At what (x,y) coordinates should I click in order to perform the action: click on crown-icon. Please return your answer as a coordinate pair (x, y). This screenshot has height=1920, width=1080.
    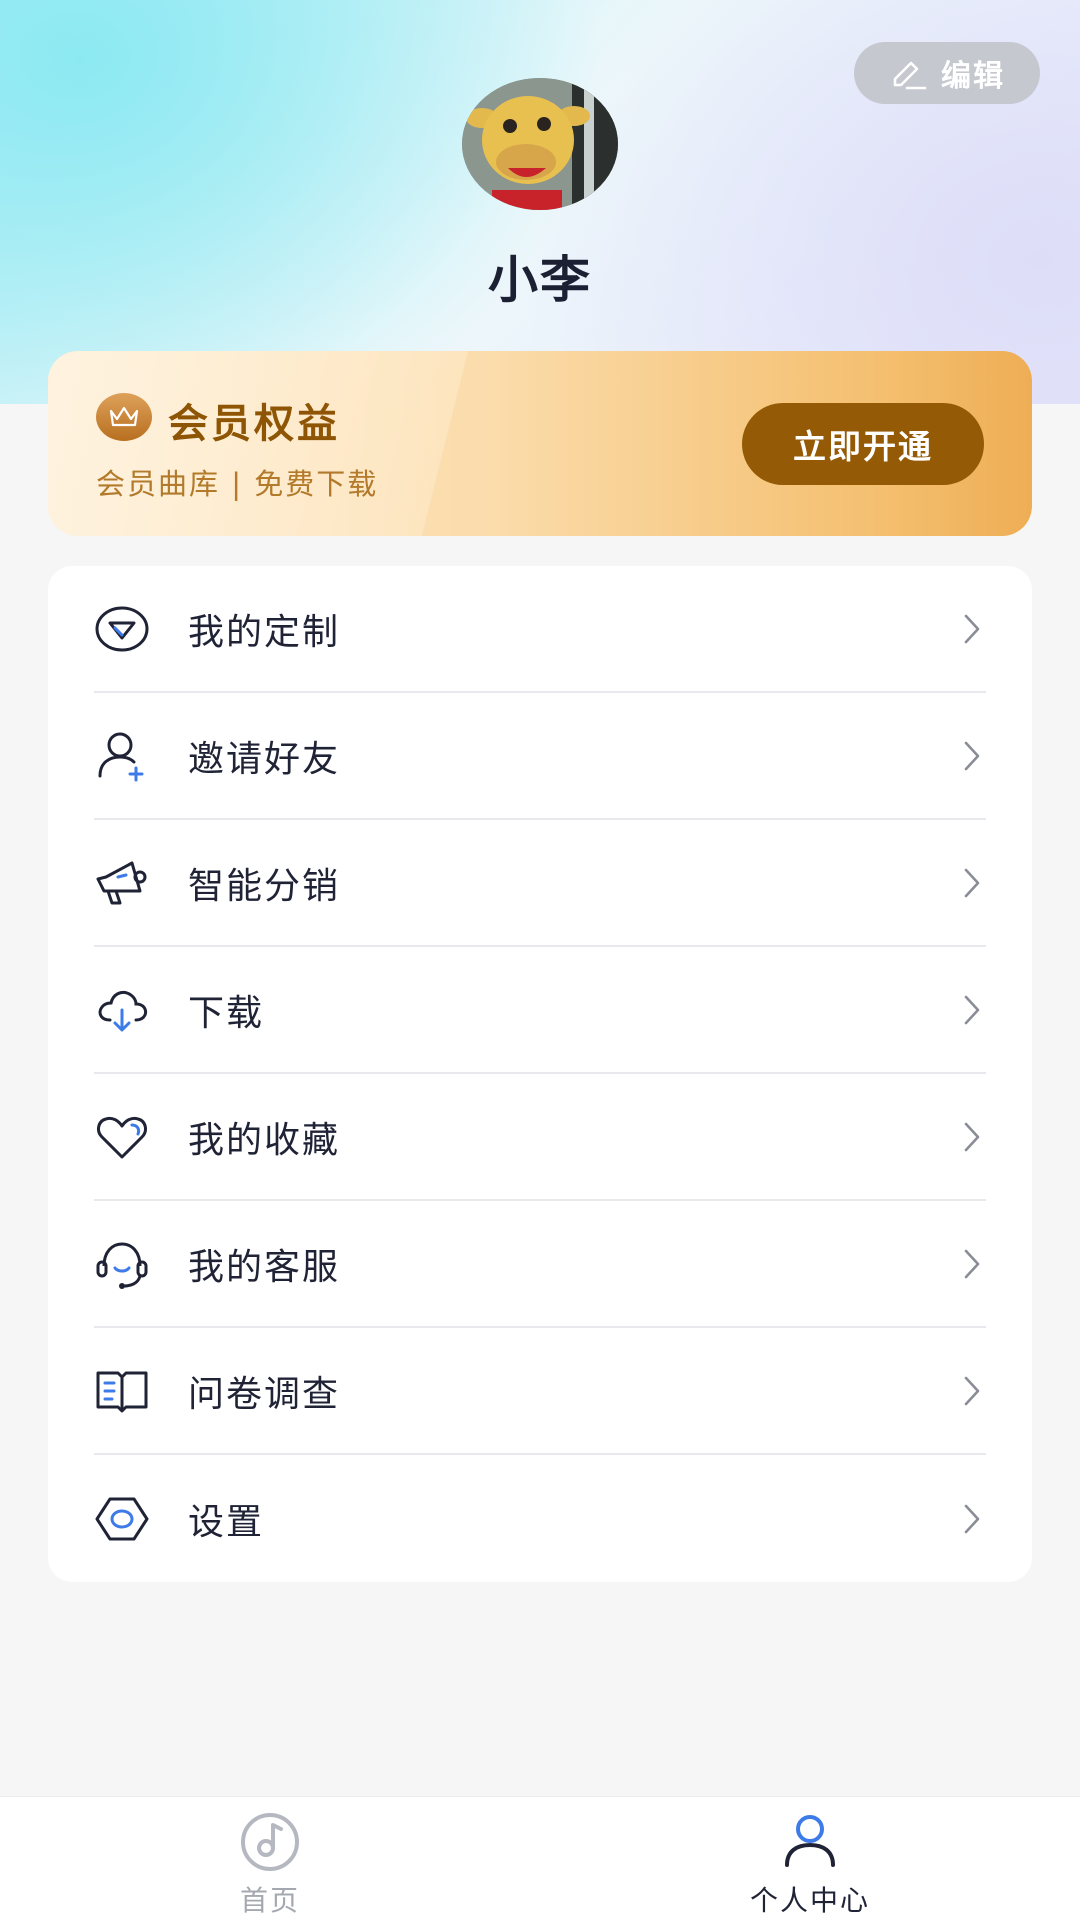
    Looking at the image, I should click on (124, 417).